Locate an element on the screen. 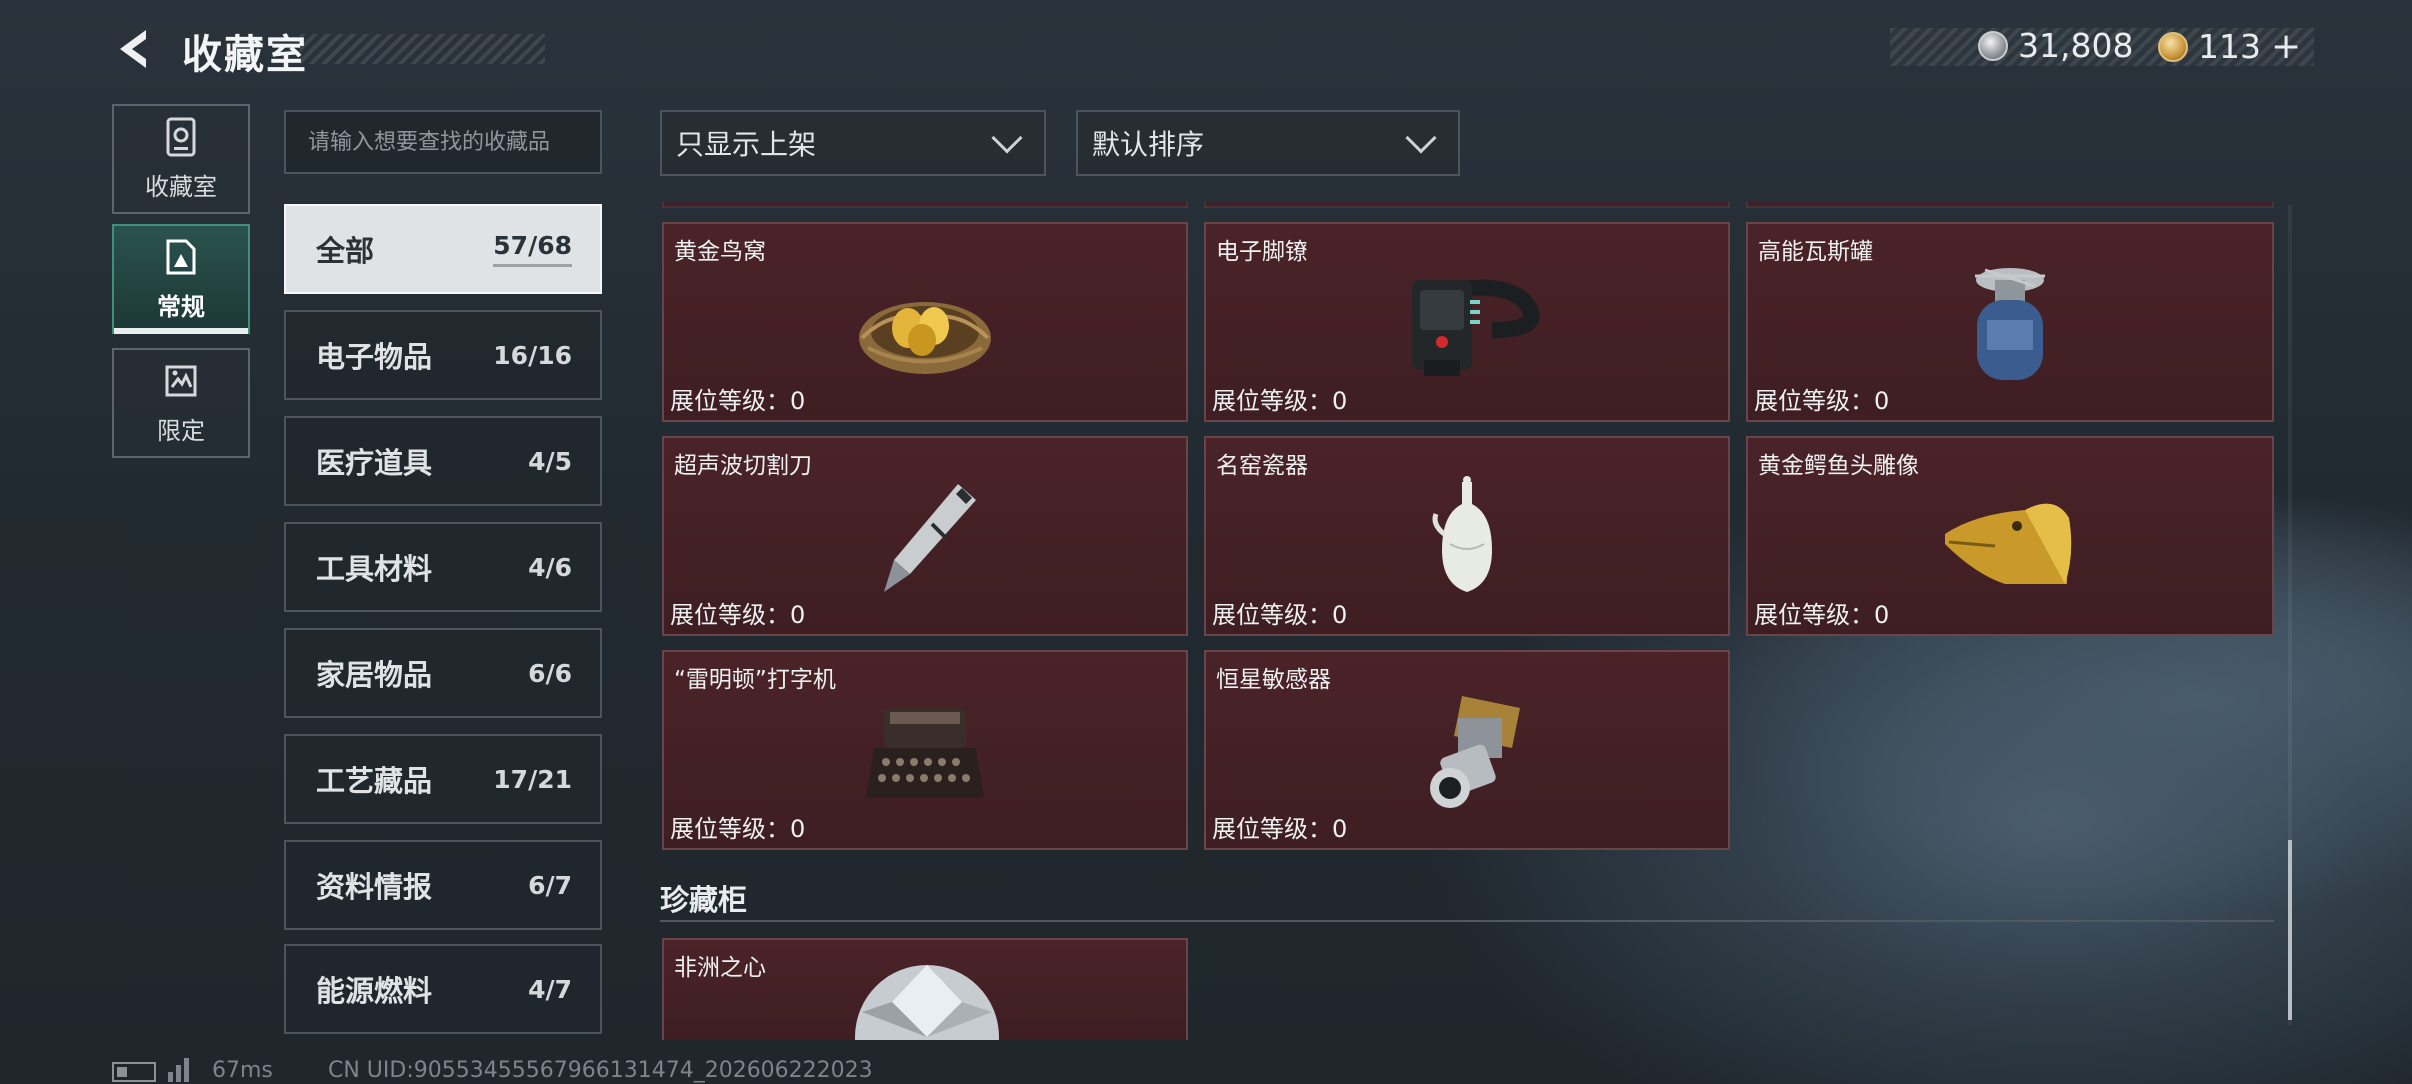  category-count: 57/68 is located at coordinates (532, 249).